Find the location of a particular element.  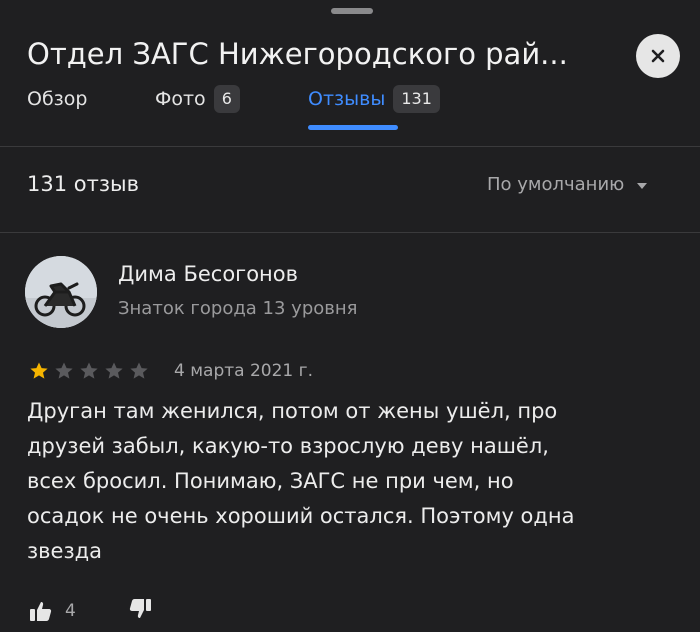

author-level: Знаток города 13 уровня is located at coordinates (238, 308).